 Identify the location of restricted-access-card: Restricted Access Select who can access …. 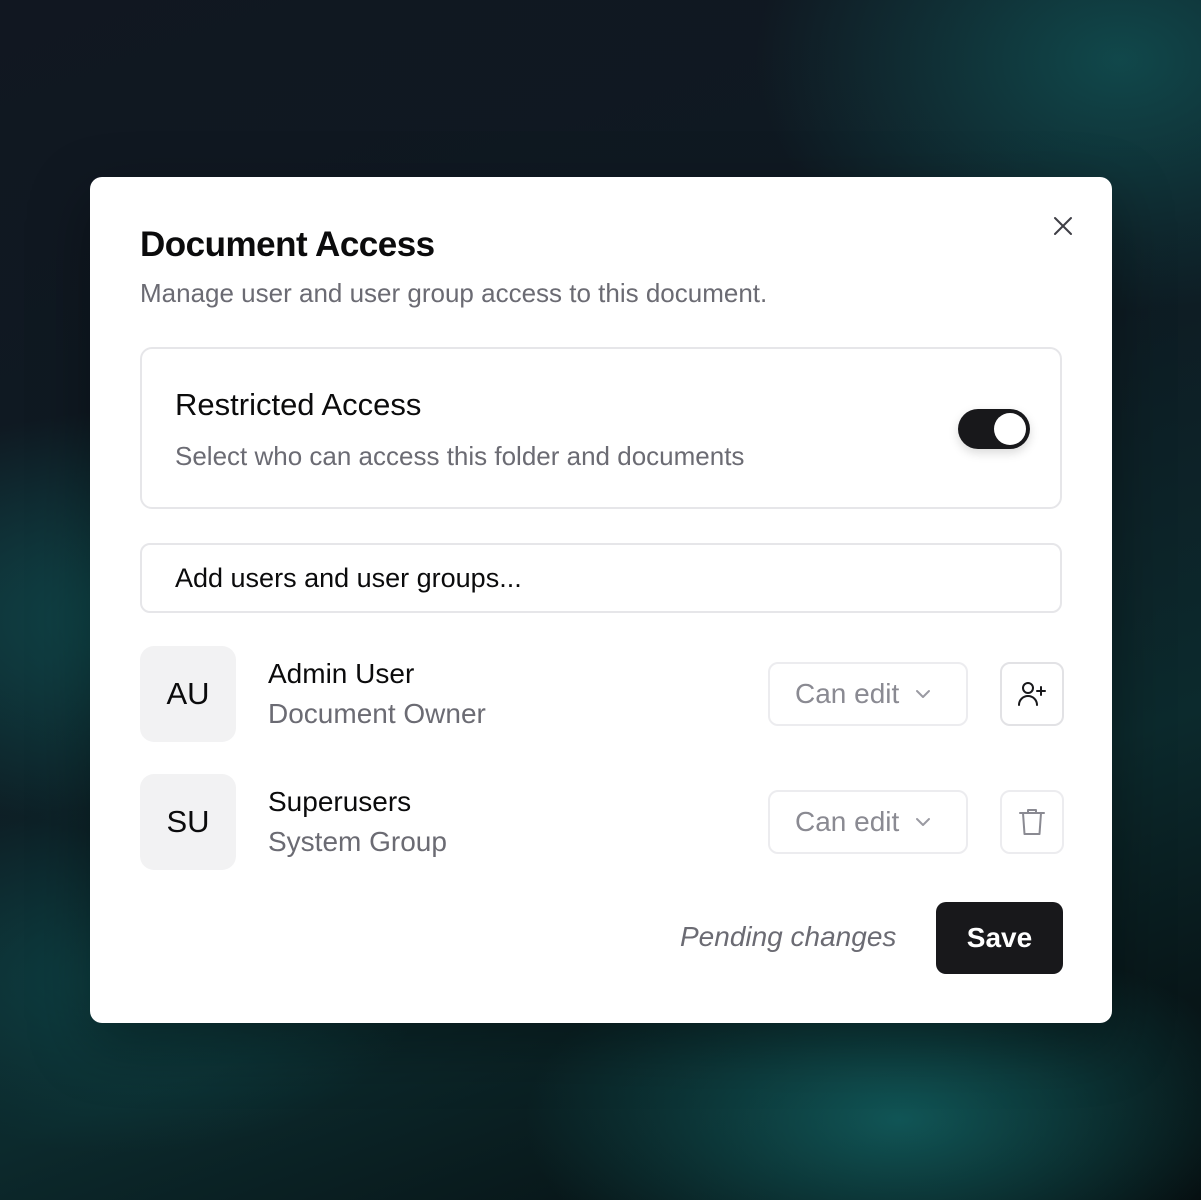
(601, 428).